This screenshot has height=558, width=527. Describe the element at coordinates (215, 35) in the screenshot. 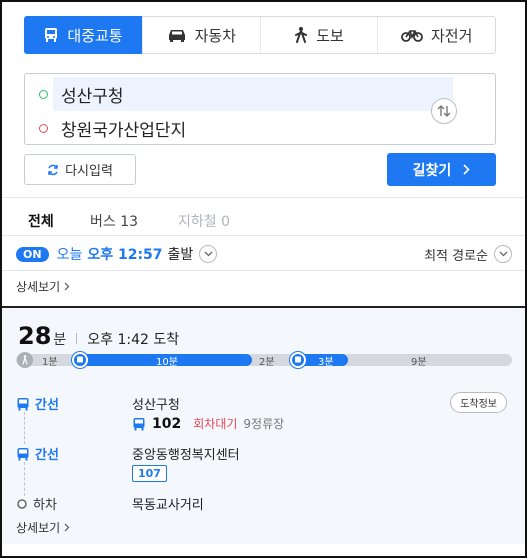

I see `mode-label: 자동차` at that location.